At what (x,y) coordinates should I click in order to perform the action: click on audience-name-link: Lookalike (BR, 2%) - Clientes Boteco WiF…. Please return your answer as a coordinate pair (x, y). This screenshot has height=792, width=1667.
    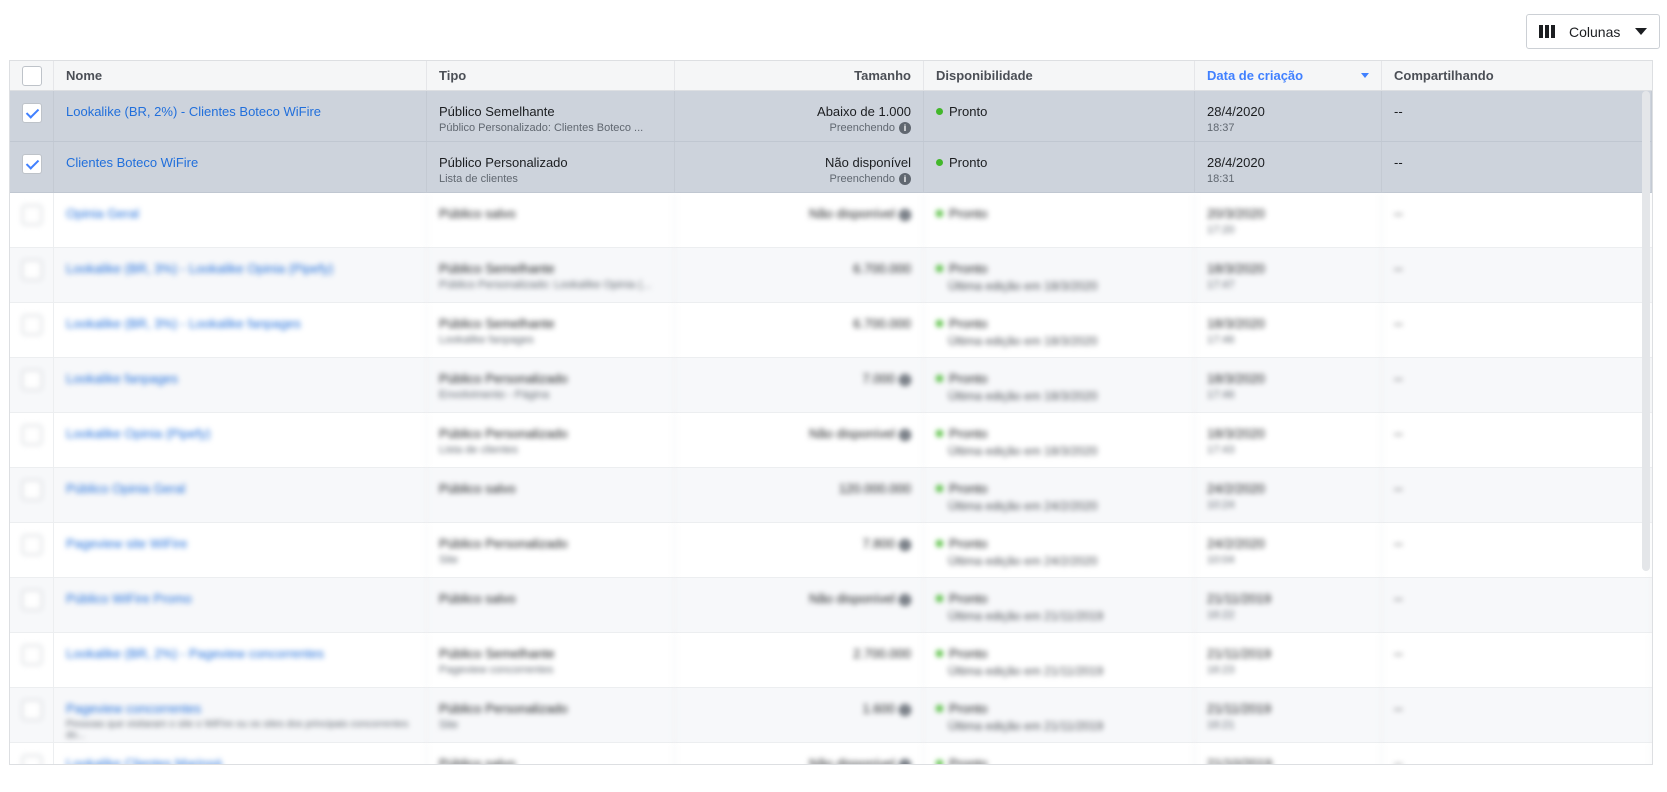
    Looking at the image, I should click on (240, 111).